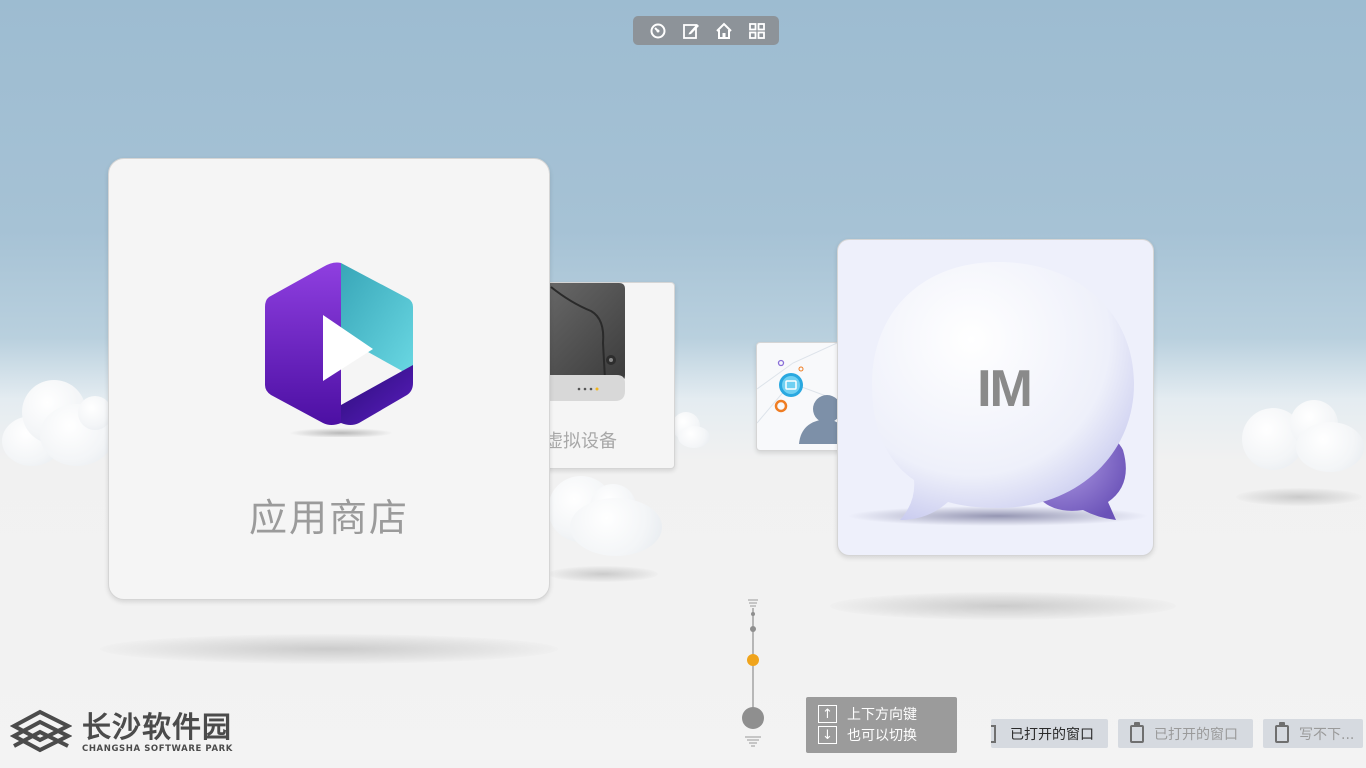  I want to click on key-hint: ↑ 上下方向键 ↓ 也可以切换, so click(881, 725).